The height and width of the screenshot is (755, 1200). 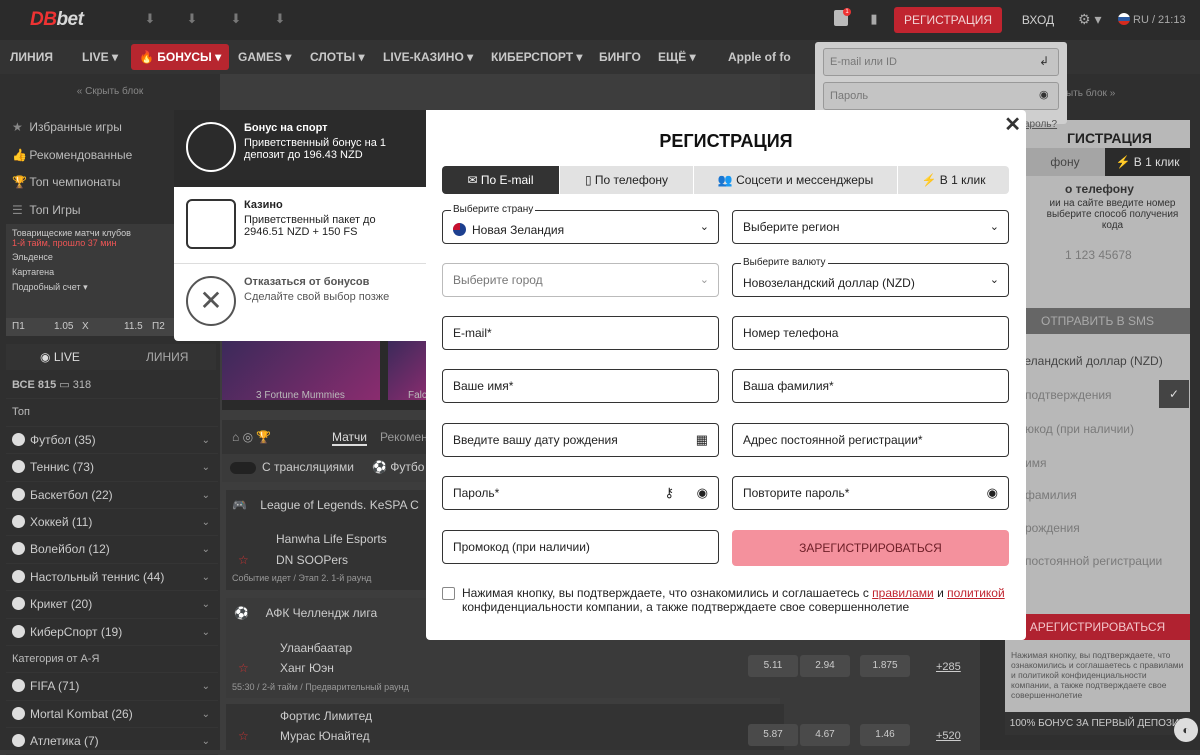 What do you see at coordinates (773, 735) in the screenshot?
I see `odds-button: 5.87` at bounding box center [773, 735].